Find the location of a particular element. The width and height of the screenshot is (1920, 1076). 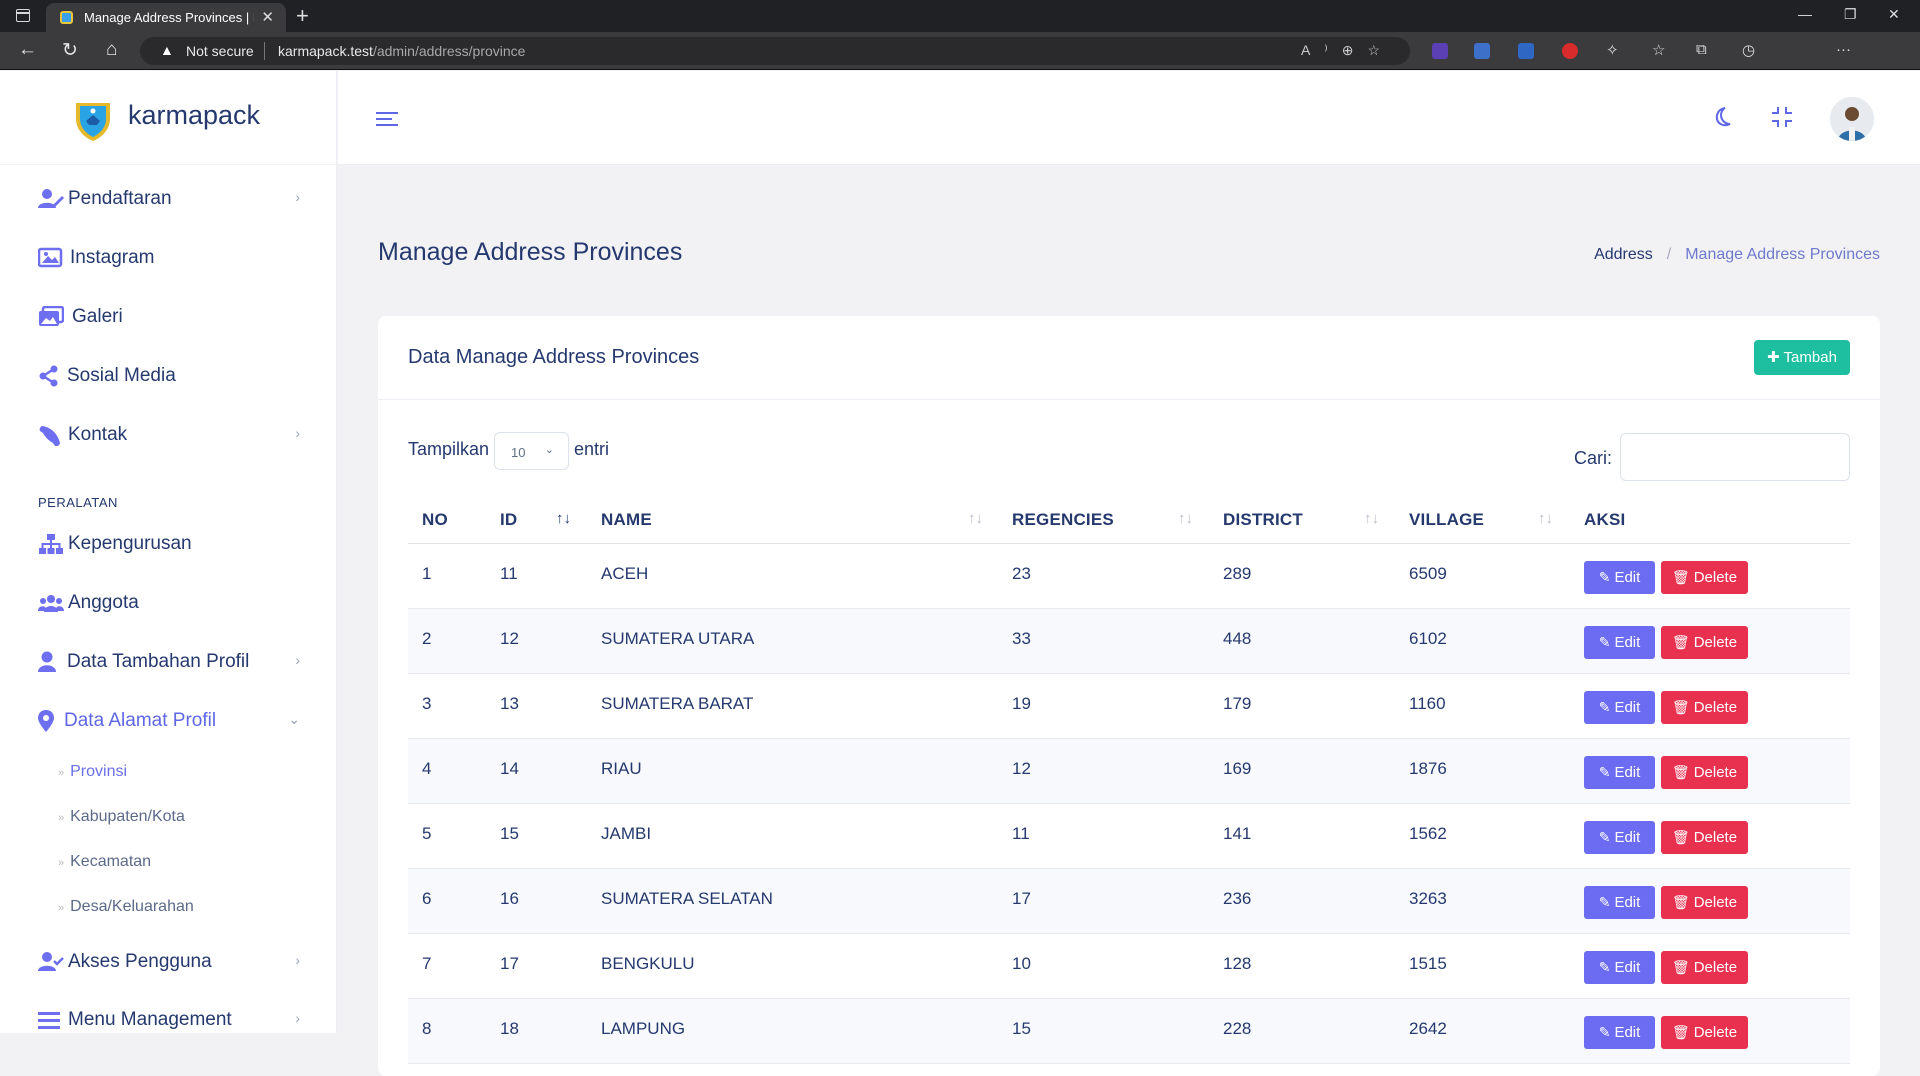

restore-icon: ❐ is located at coordinates (1850, 14).